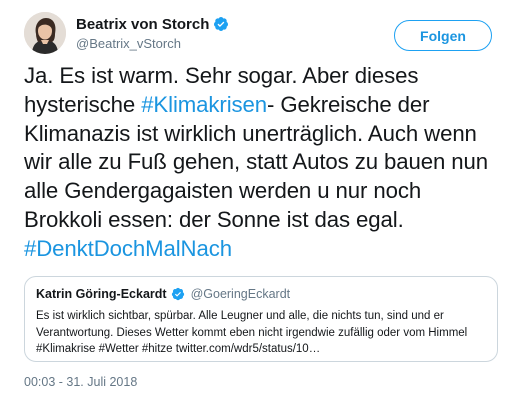  I want to click on author-avatar, so click(45, 33).